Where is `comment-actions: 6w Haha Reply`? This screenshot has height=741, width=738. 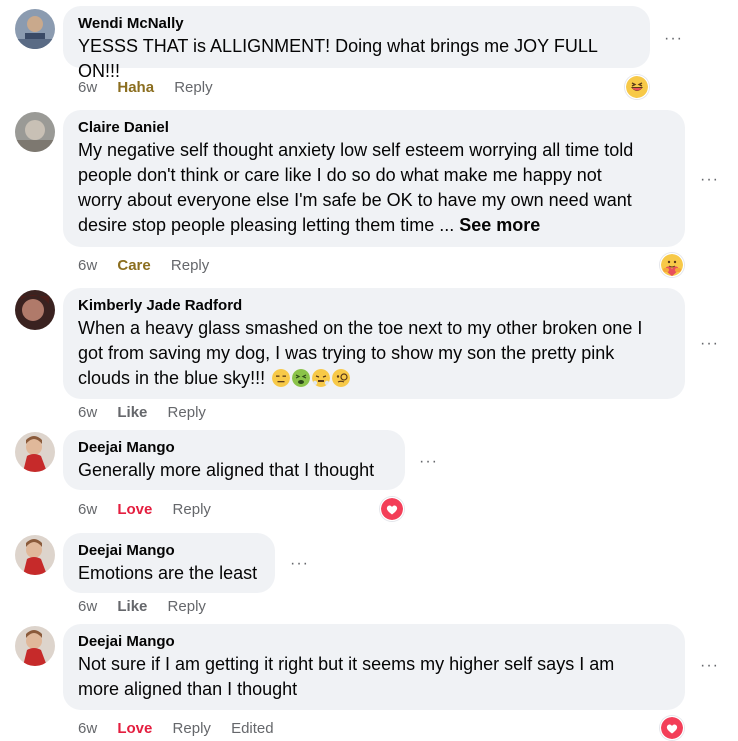
comment-actions: 6w Haha Reply is located at coordinates (153, 88).